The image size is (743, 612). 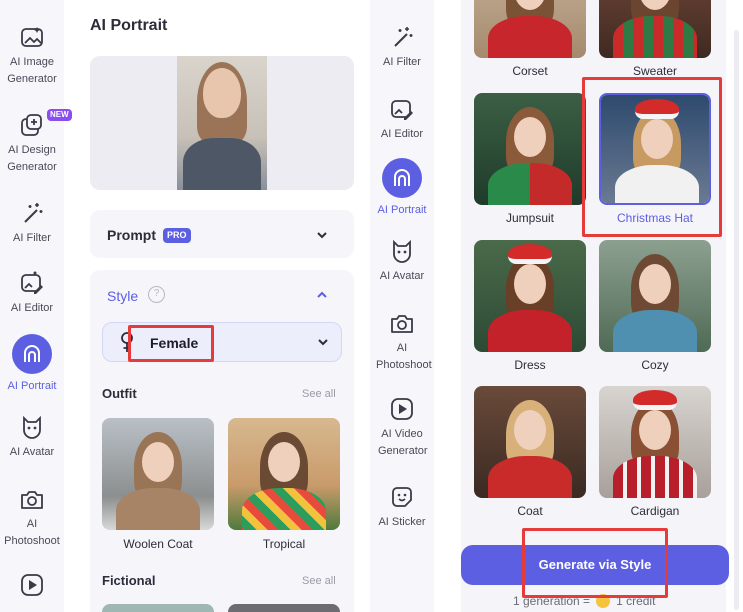 I want to click on rail2-item-label: AI Photoshoot, so click(x=404, y=356).